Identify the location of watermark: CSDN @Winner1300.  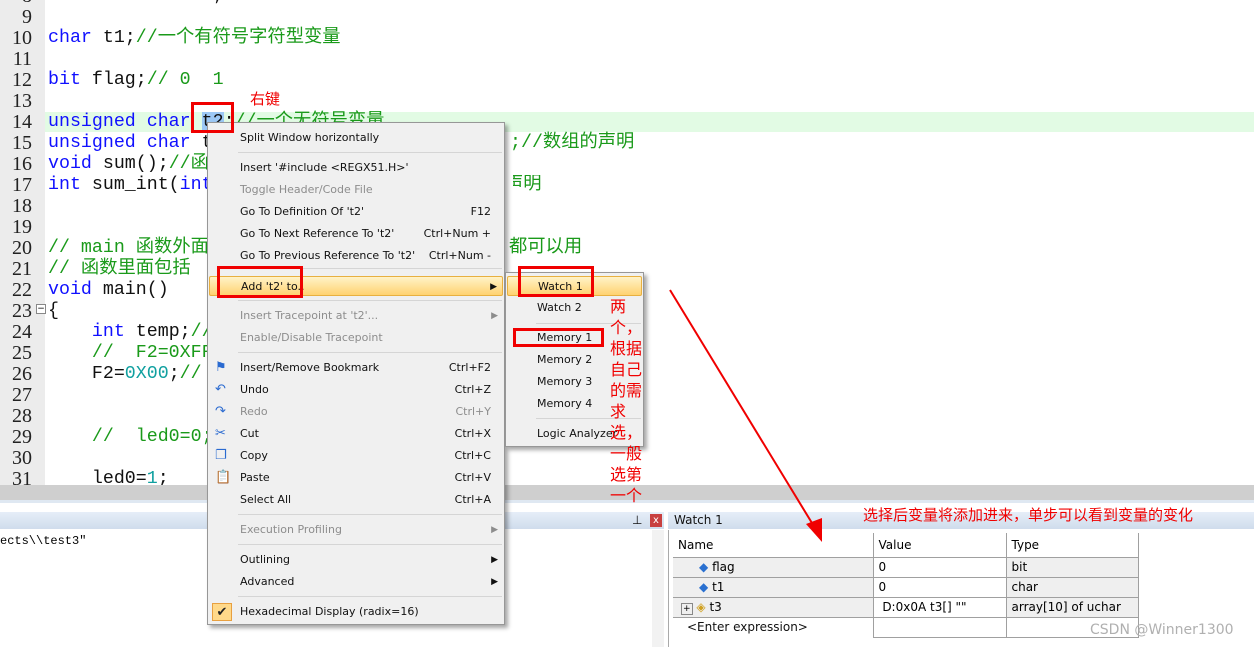
(1162, 630).